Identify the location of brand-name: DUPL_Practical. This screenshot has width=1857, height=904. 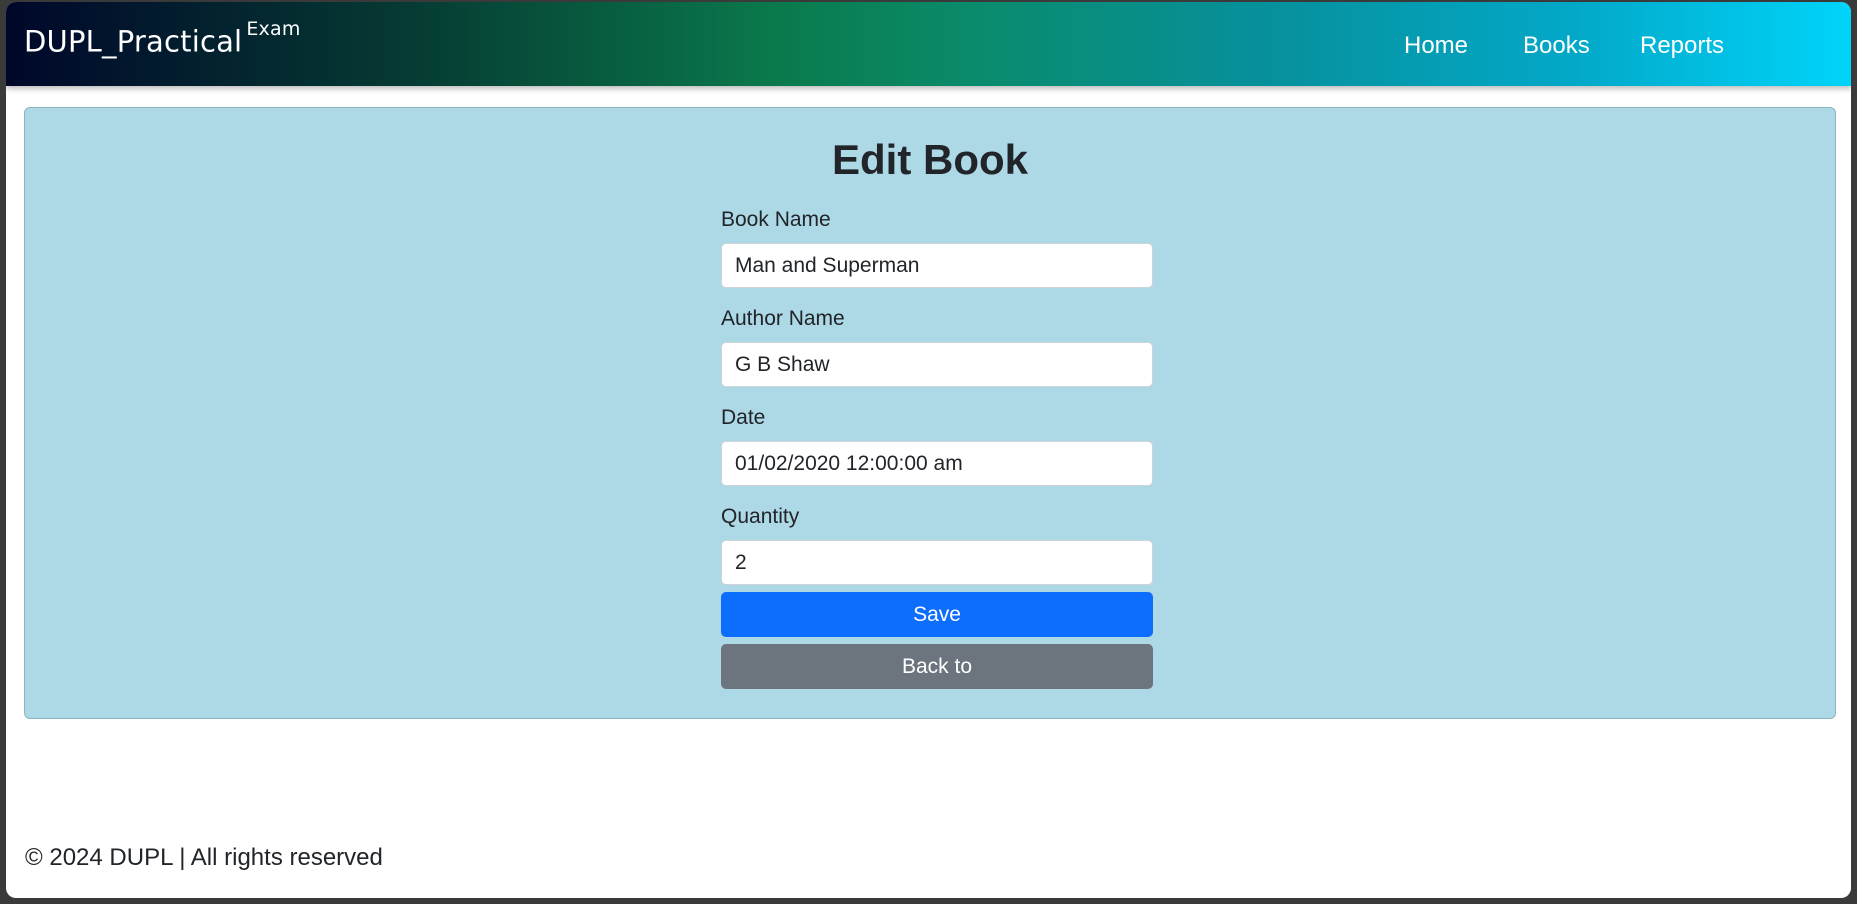
(133, 41).